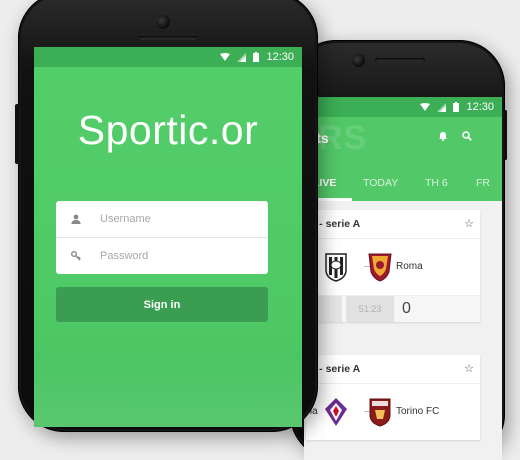 The width and height of the screenshot is (520, 460). Describe the element at coordinates (17, 134) in the screenshot. I see `volume-button` at that location.